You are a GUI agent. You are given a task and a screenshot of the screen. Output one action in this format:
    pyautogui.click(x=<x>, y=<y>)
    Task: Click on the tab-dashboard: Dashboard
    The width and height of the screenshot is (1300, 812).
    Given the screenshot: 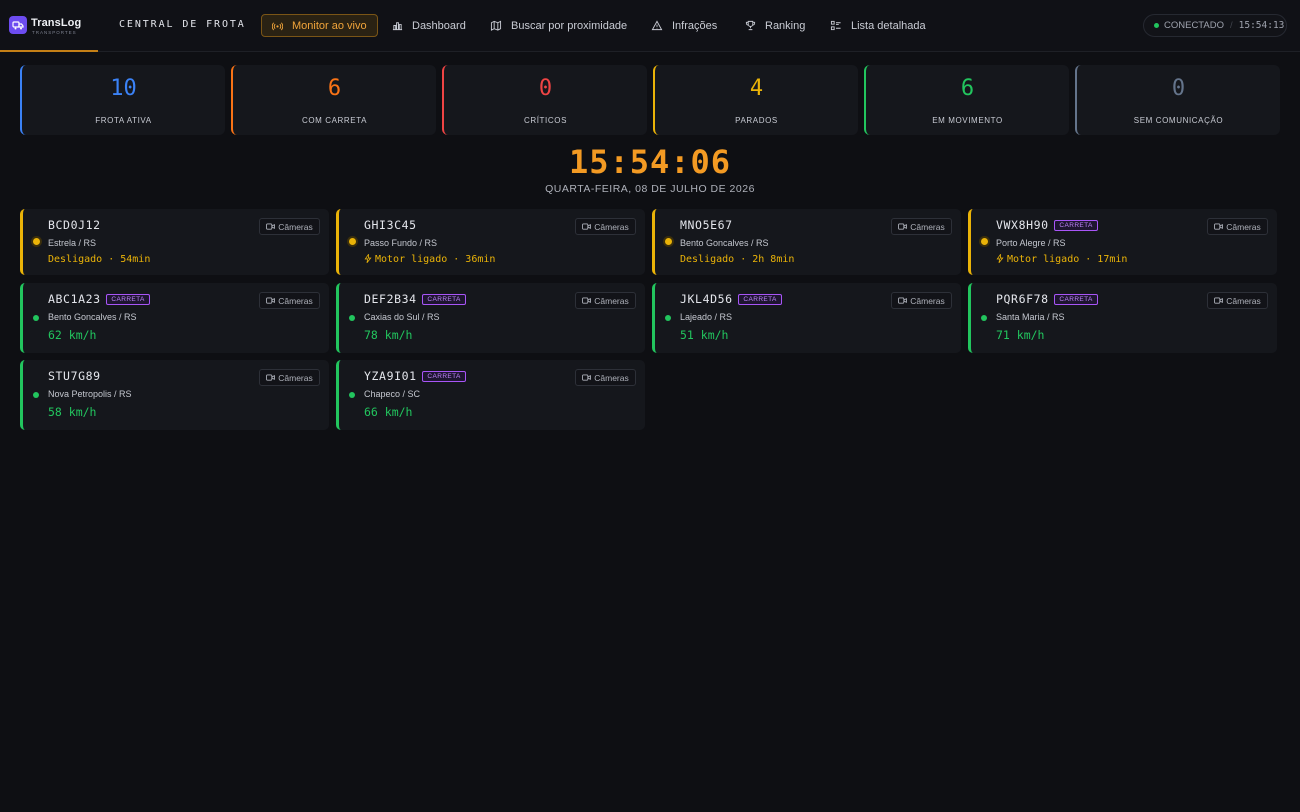 What is the action you would take?
    pyautogui.click(x=429, y=25)
    